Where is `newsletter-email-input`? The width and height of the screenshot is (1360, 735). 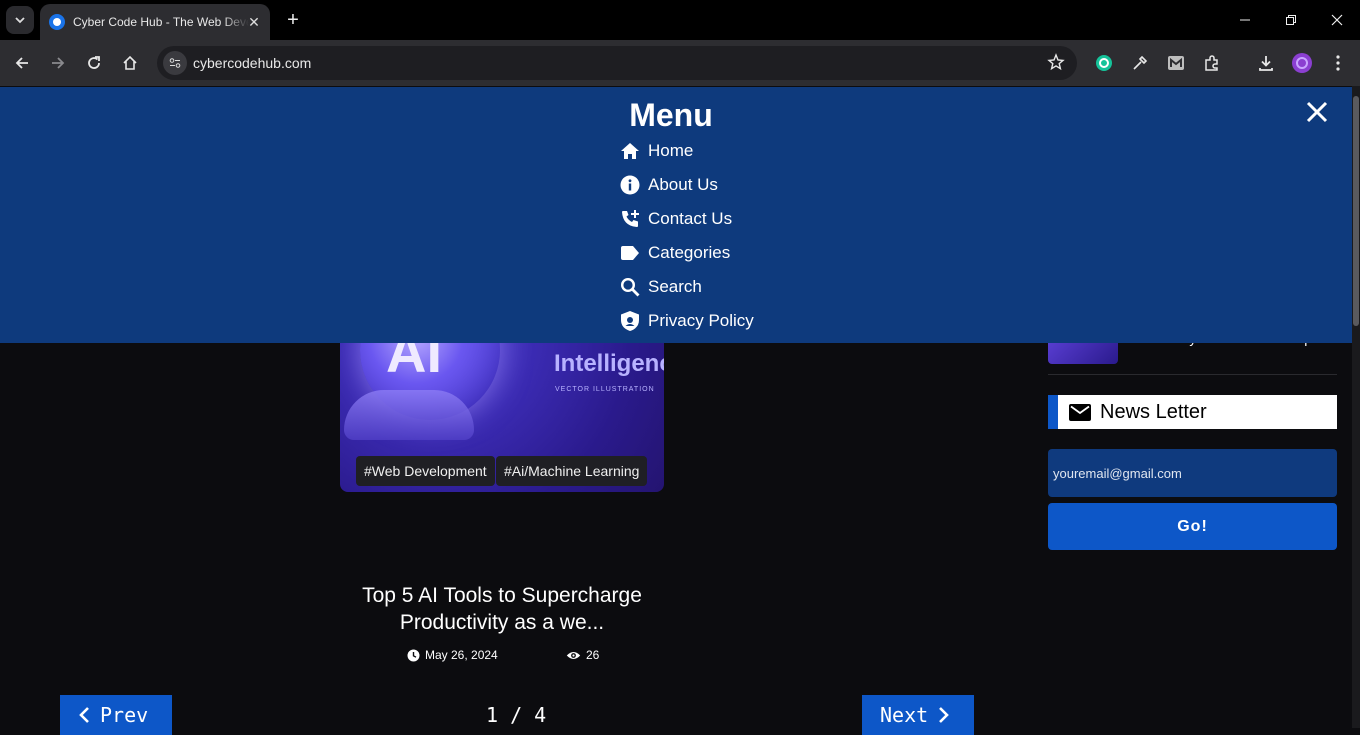 newsletter-email-input is located at coordinates (1192, 473).